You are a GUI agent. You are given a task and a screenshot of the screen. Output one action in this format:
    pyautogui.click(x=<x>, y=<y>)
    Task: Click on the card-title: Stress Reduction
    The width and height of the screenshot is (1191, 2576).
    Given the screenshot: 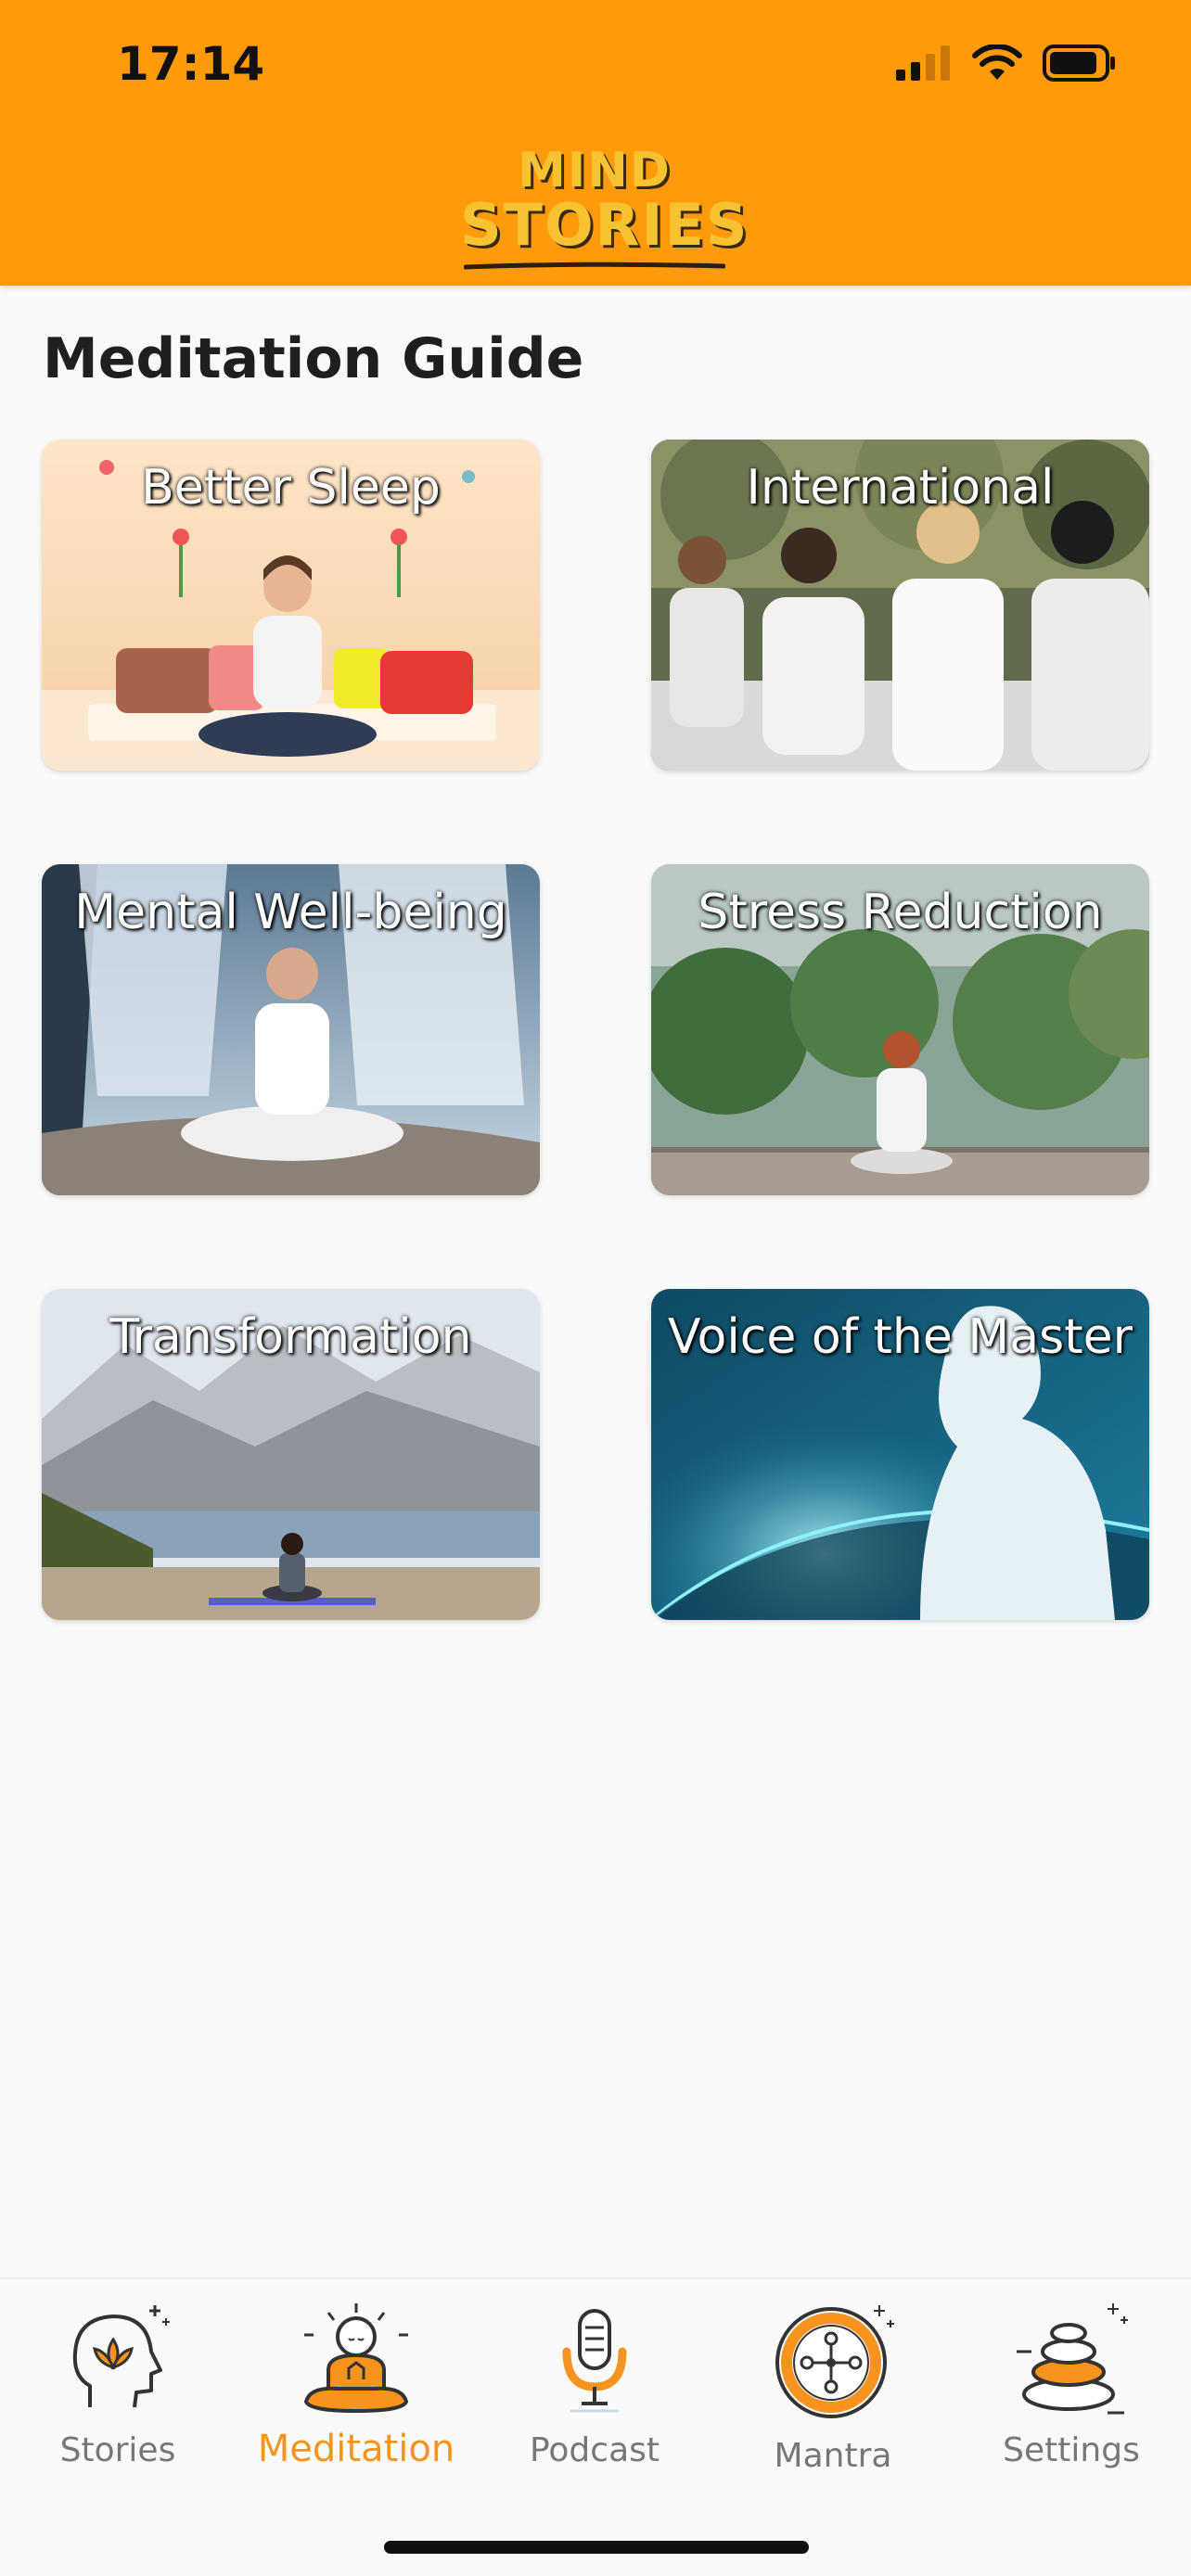 What is the action you would take?
    pyautogui.click(x=900, y=913)
    